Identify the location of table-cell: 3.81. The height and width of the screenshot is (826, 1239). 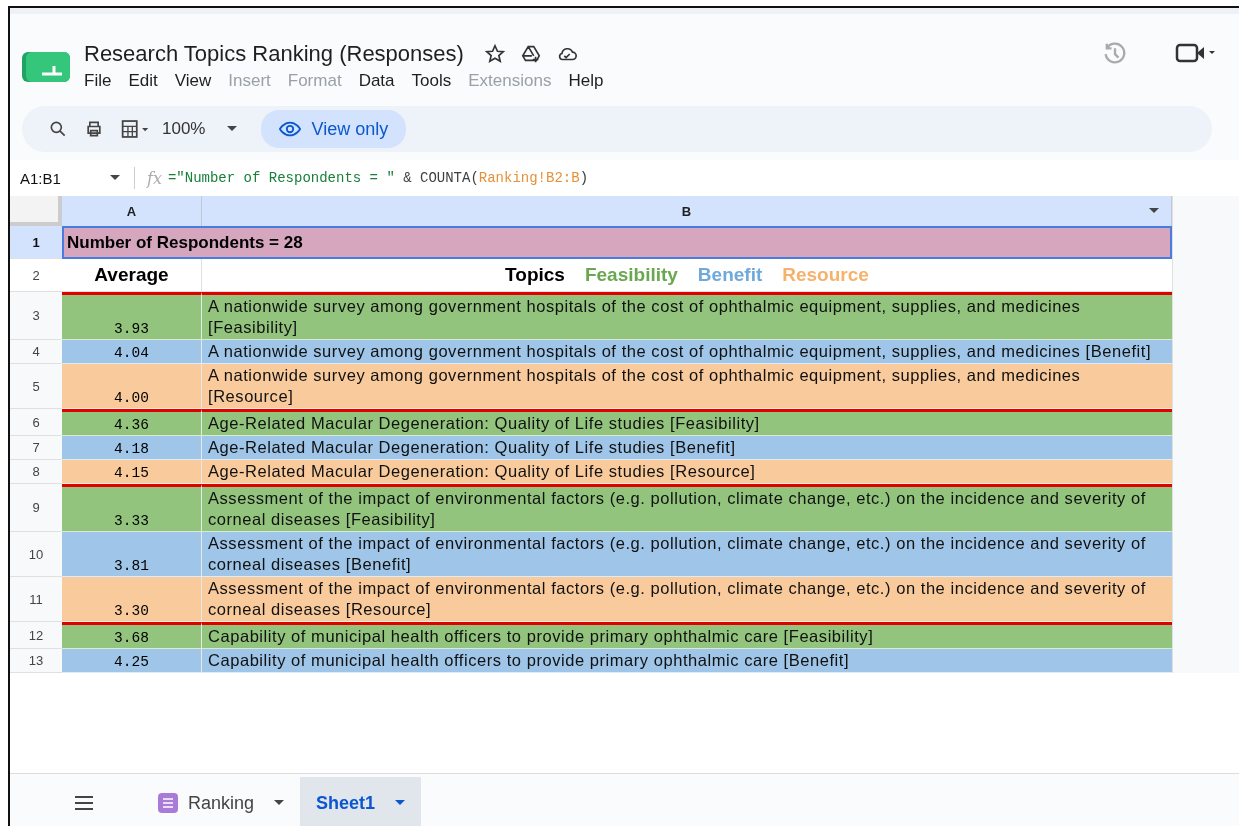
(132, 554).